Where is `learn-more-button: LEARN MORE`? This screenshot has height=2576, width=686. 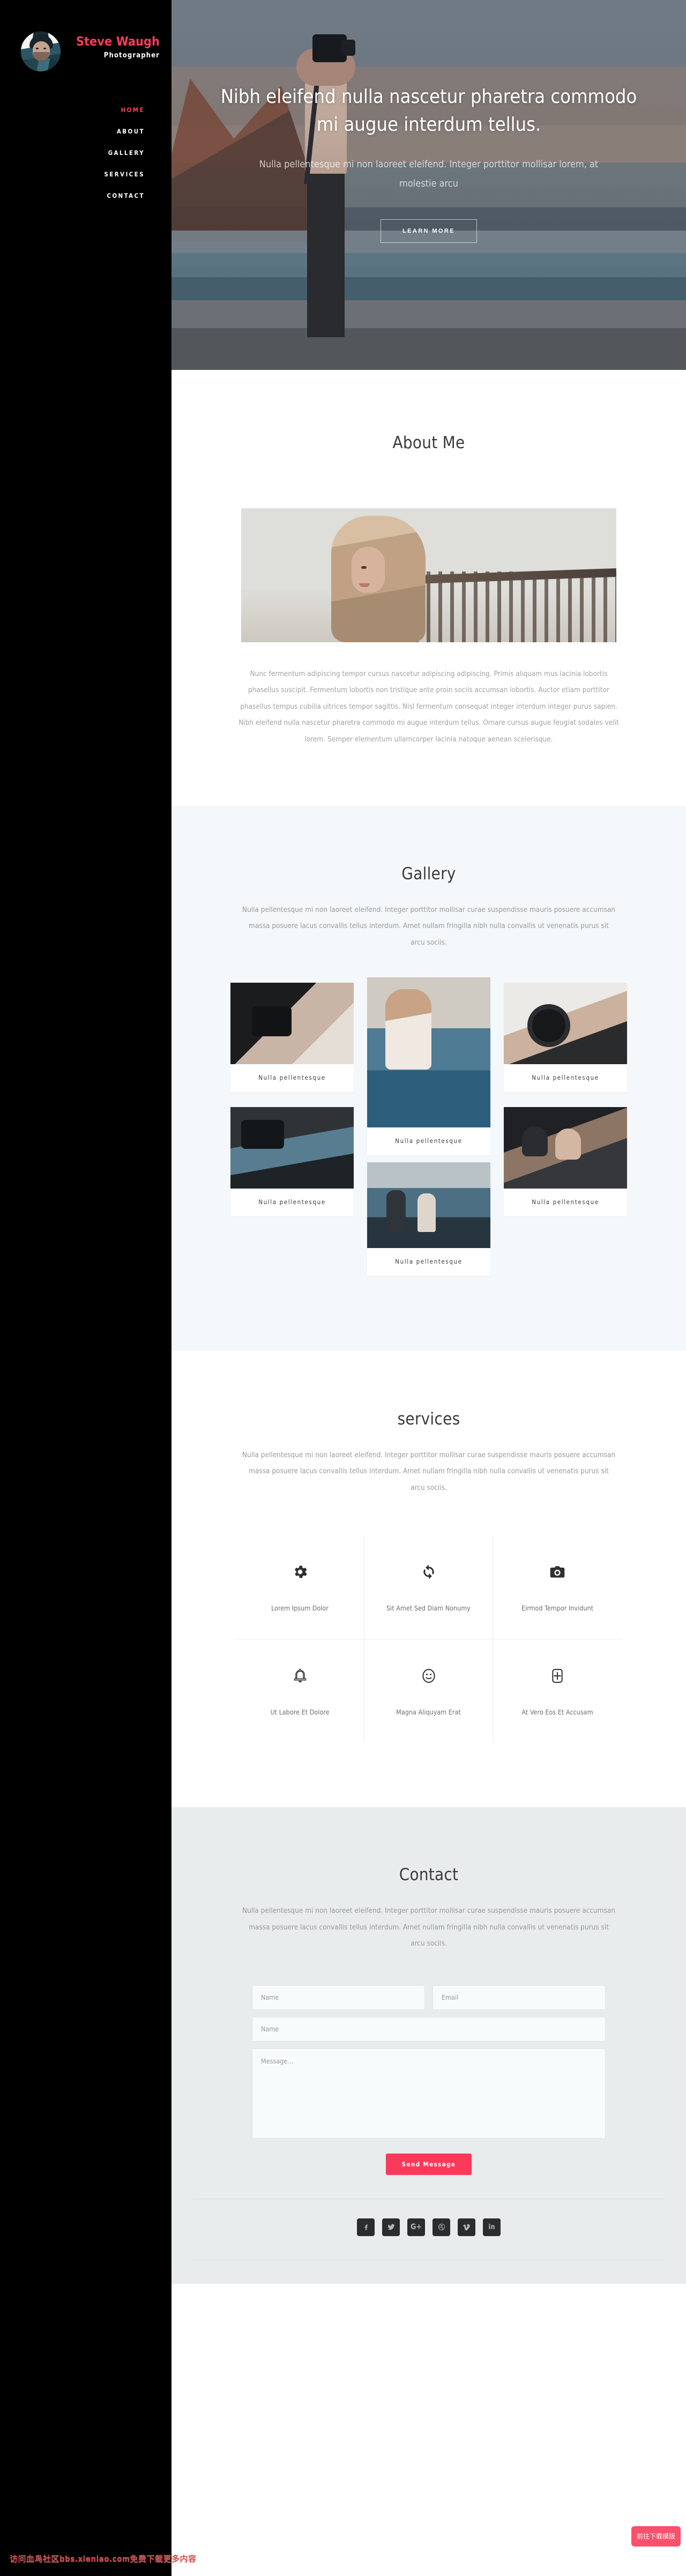
learn-more-button: LEARN MORE is located at coordinates (429, 231).